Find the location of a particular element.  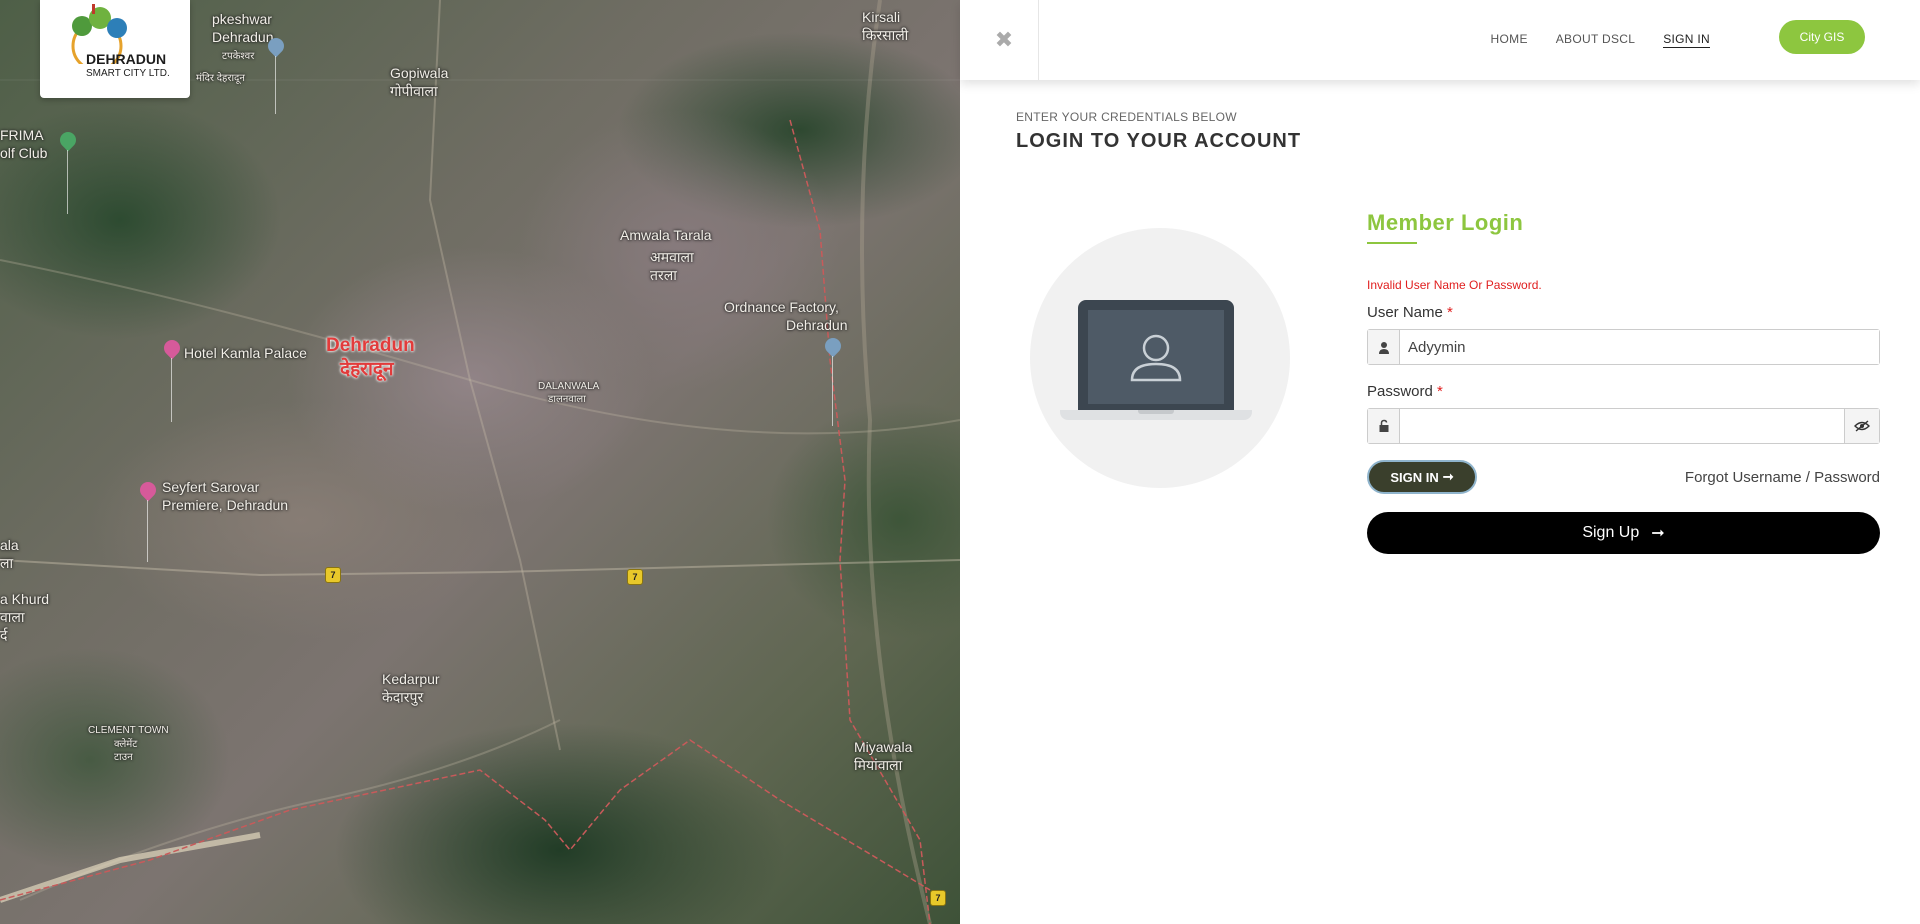

map-label-ordnance: Ordnance Factory, is located at coordinates (781, 307).